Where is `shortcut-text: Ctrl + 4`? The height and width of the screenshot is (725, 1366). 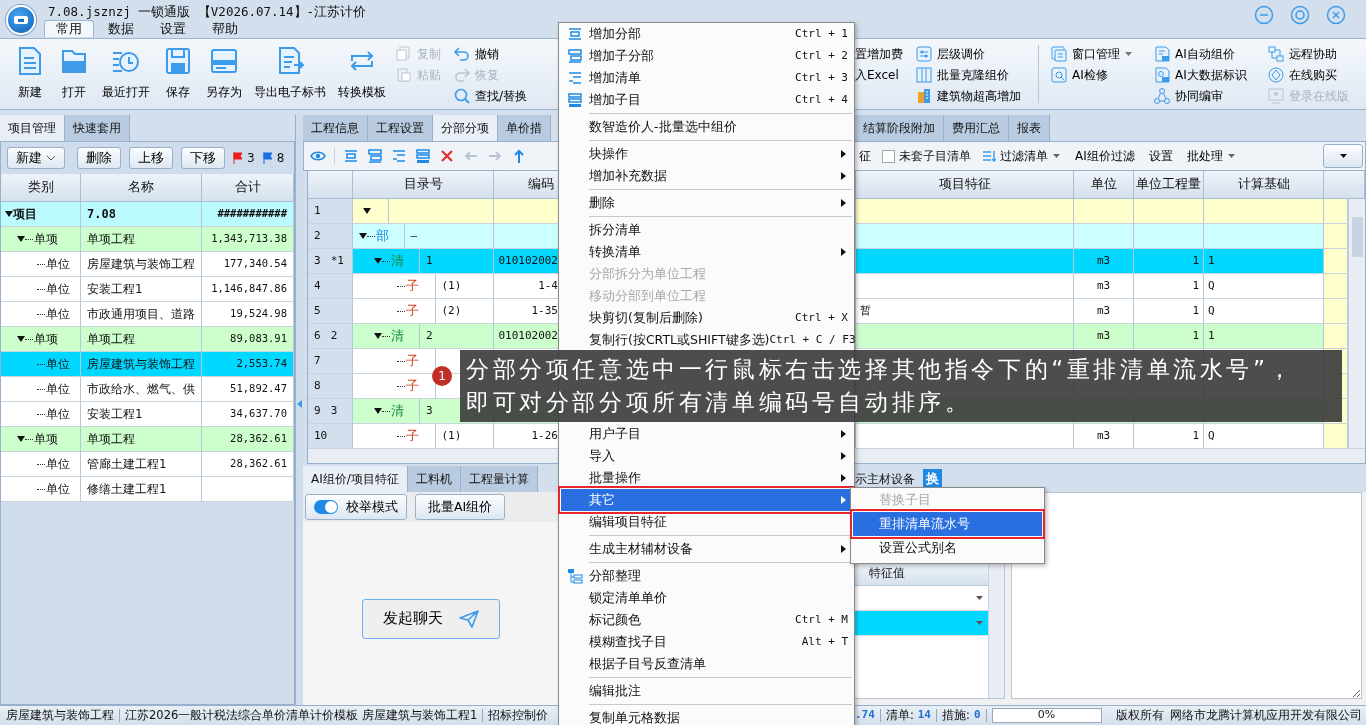 shortcut-text: Ctrl + 4 is located at coordinates (822, 99).